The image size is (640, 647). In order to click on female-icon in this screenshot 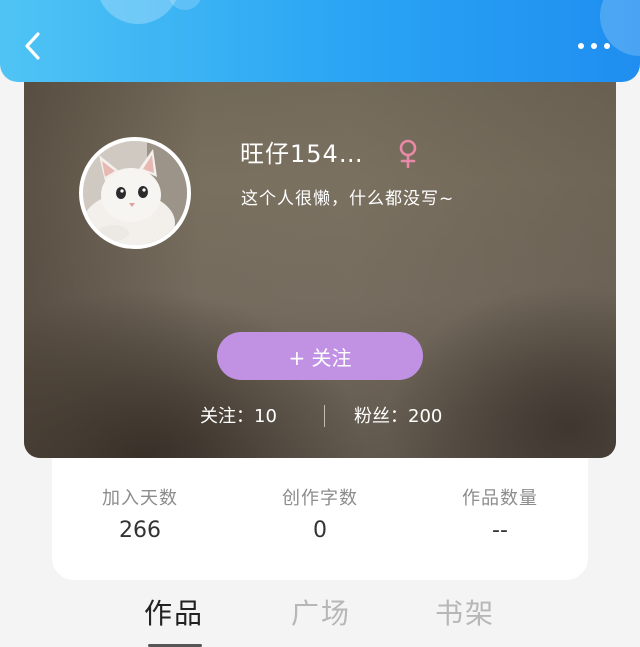, I will do `click(408, 153)`.